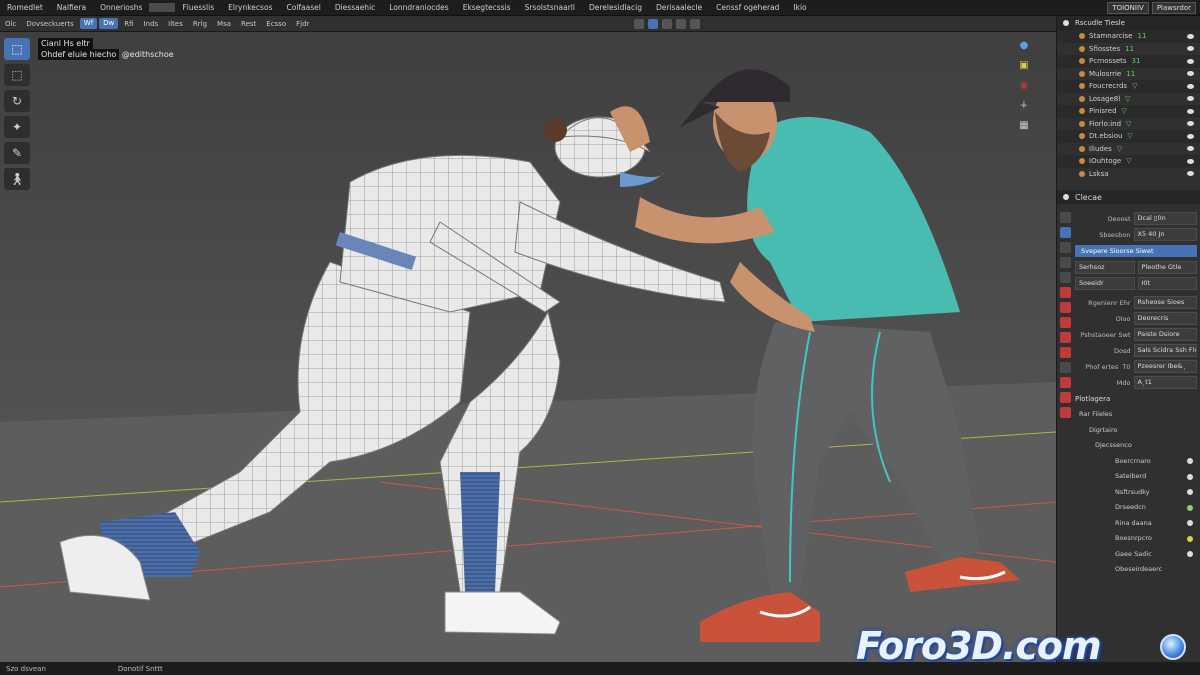 The image size is (1200, 675). What do you see at coordinates (1136, 508) in the screenshot?
I see `tree-item: Drseedcn` at bounding box center [1136, 508].